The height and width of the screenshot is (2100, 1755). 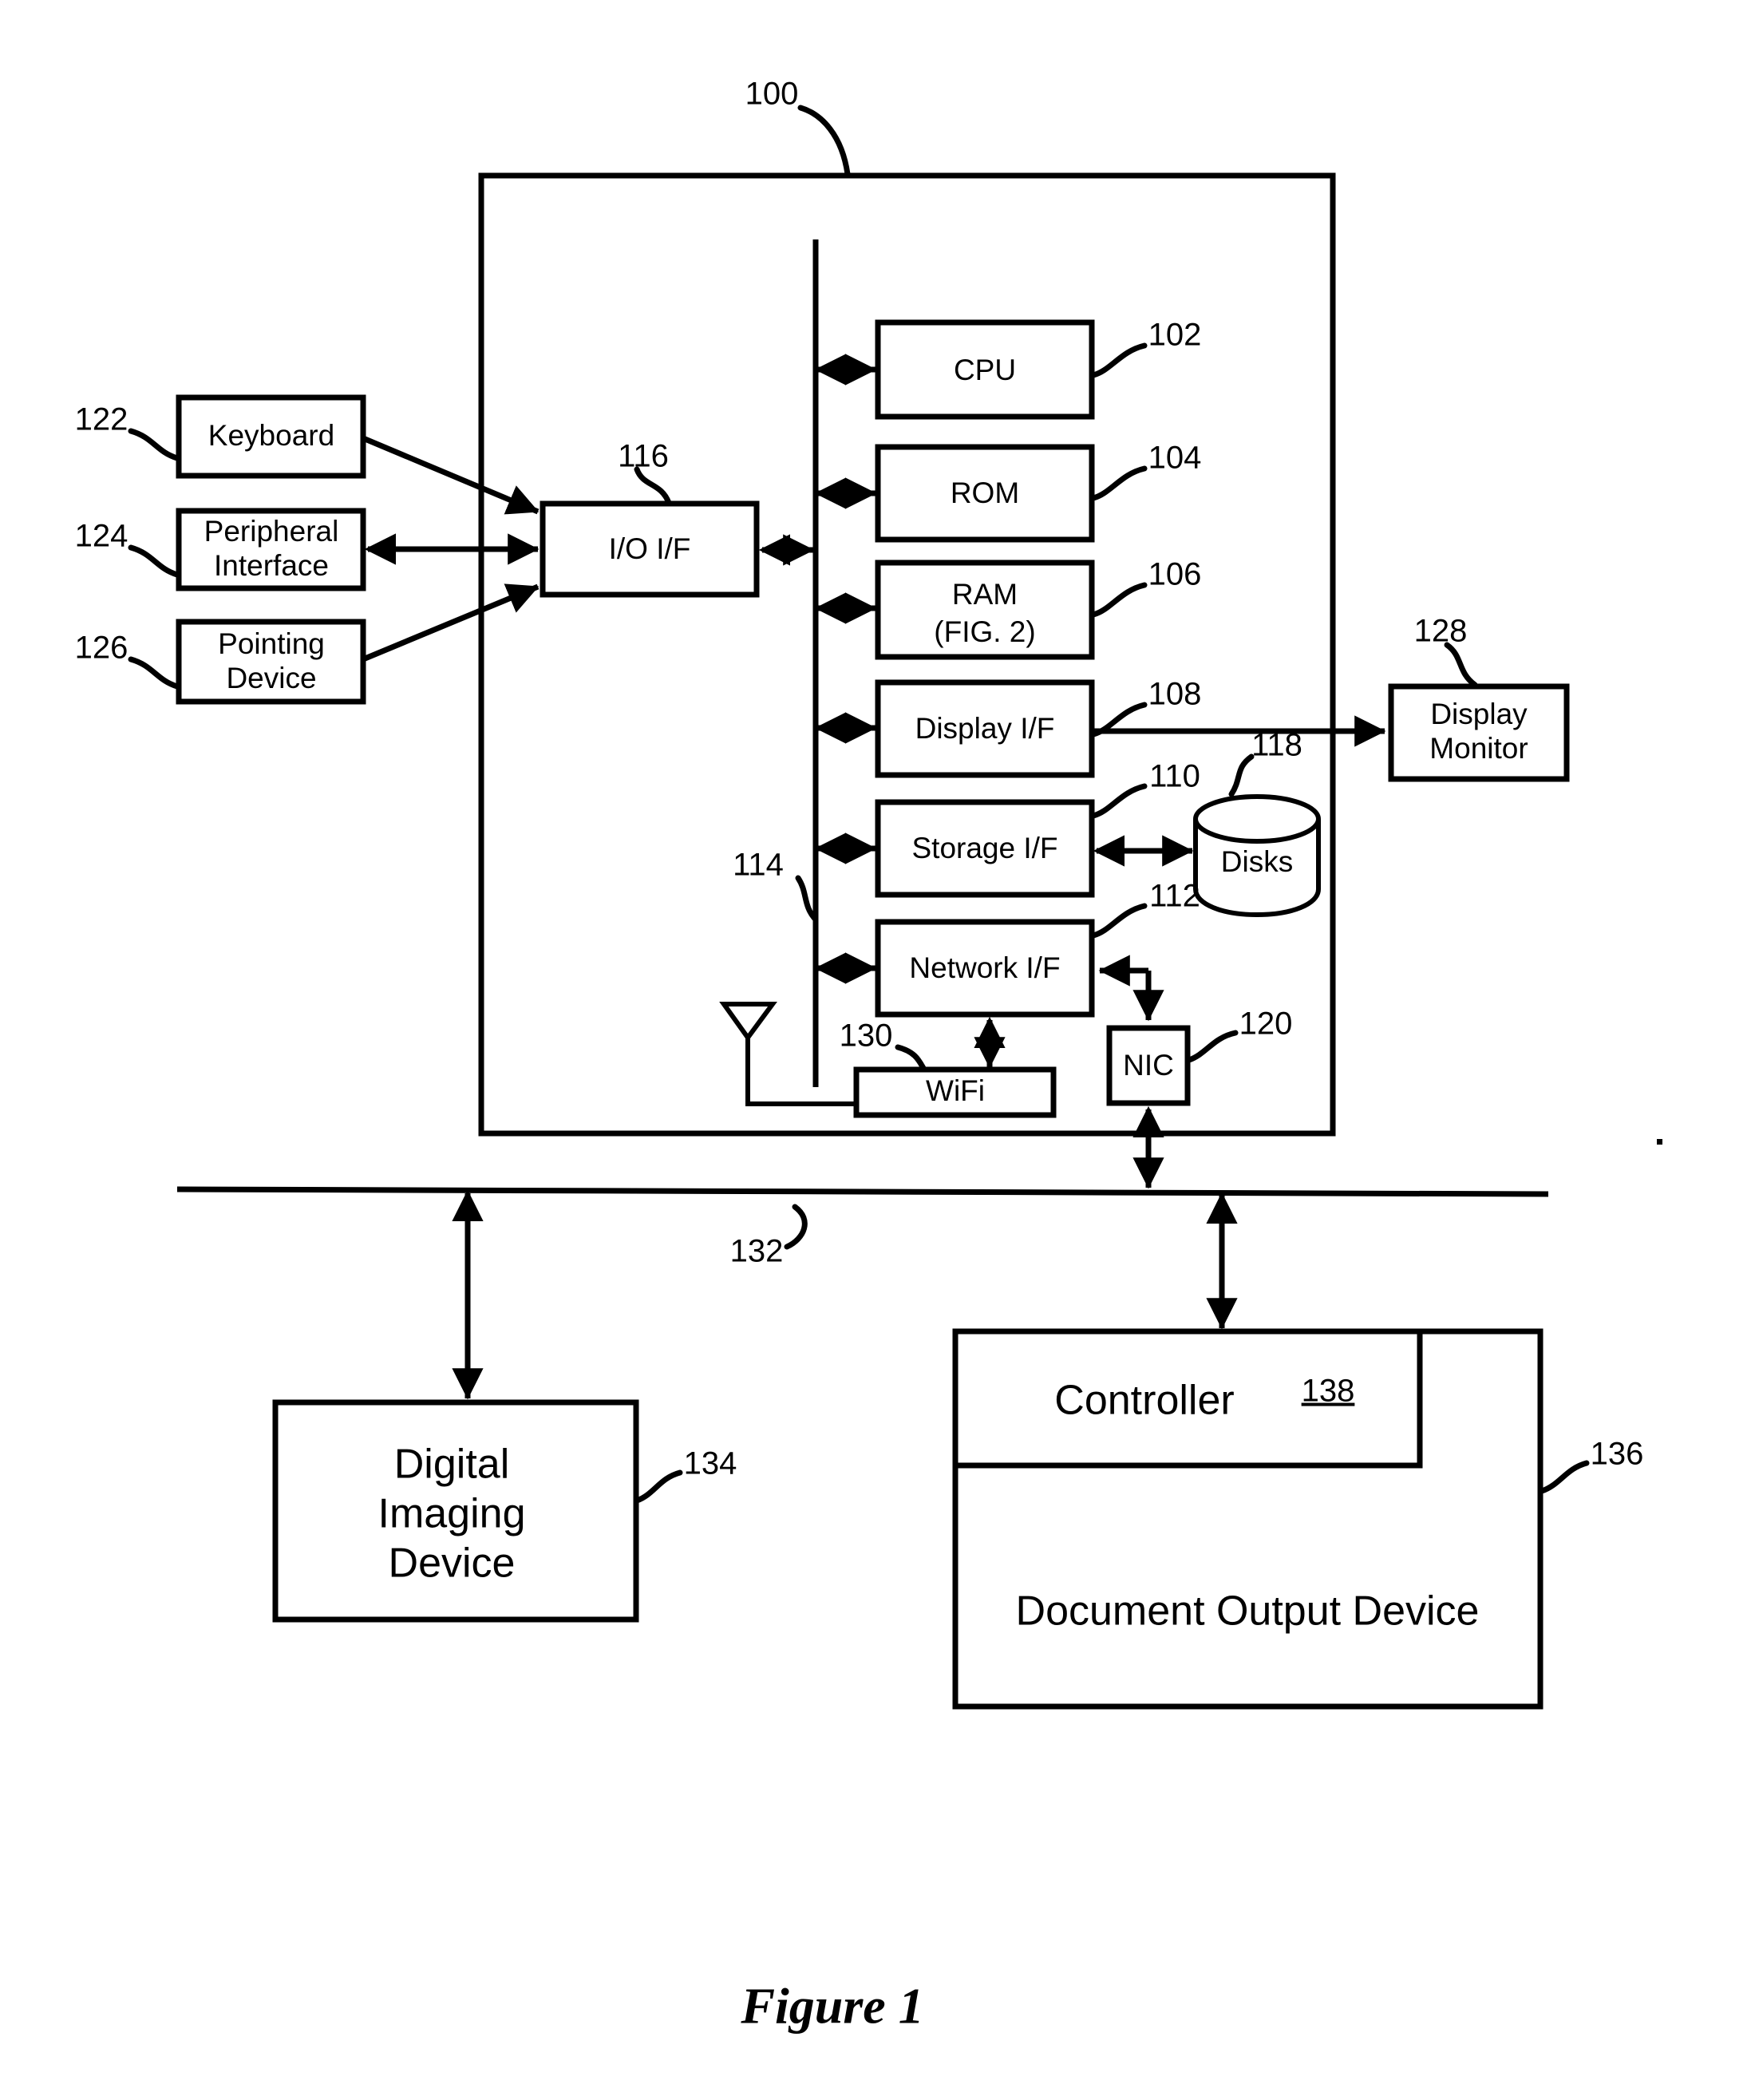 What do you see at coordinates (1175, 459) in the screenshot?
I see `ref-number-104: 104` at bounding box center [1175, 459].